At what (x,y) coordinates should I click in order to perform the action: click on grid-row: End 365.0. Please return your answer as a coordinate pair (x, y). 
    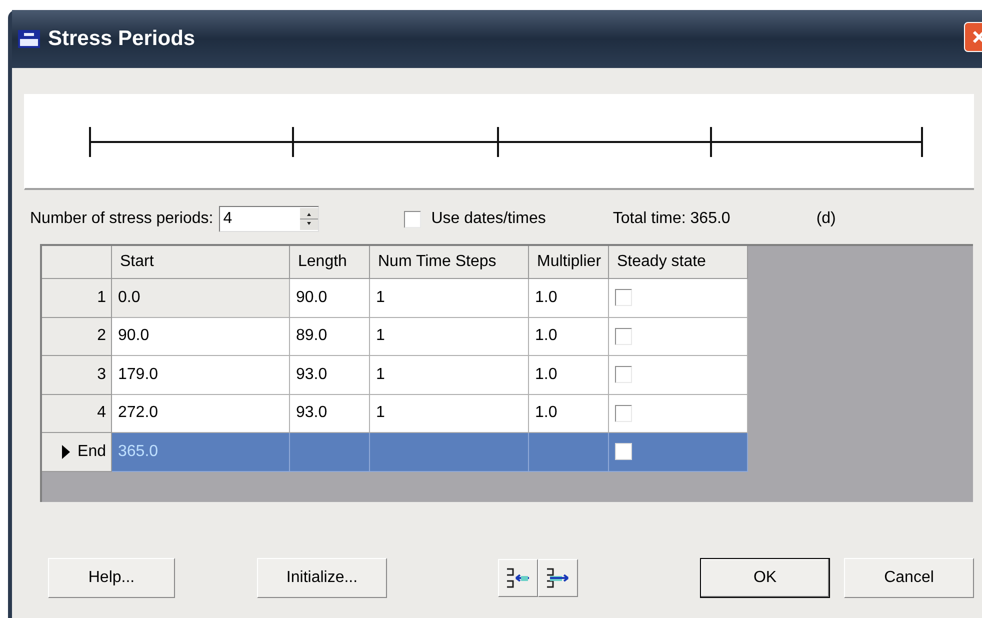
    Looking at the image, I should click on (507, 452).